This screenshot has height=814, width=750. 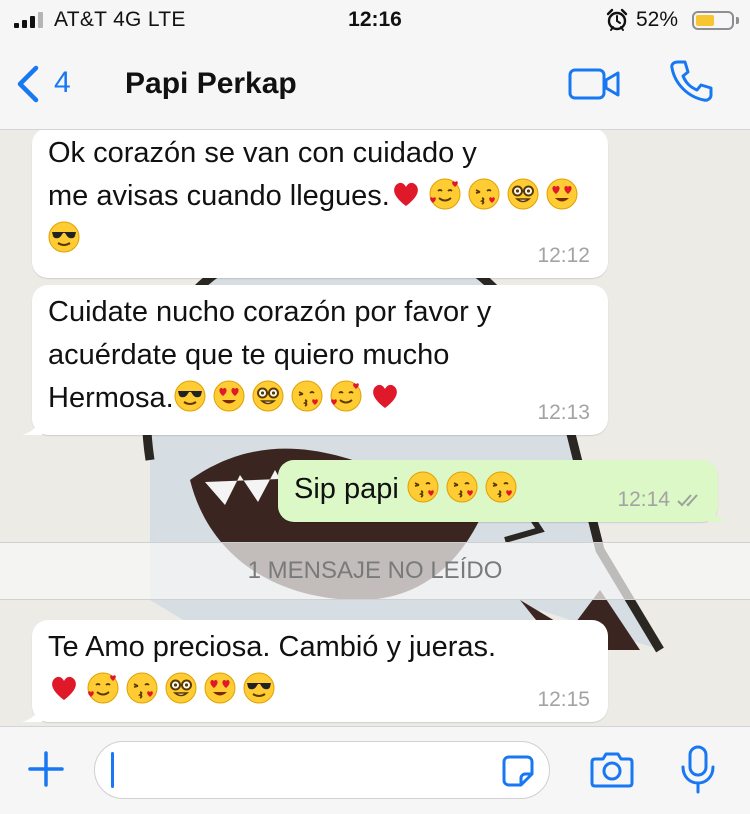 What do you see at coordinates (375, 20) in the screenshot?
I see `status-bar: AT&T 4G LTE 12:16 52%` at bounding box center [375, 20].